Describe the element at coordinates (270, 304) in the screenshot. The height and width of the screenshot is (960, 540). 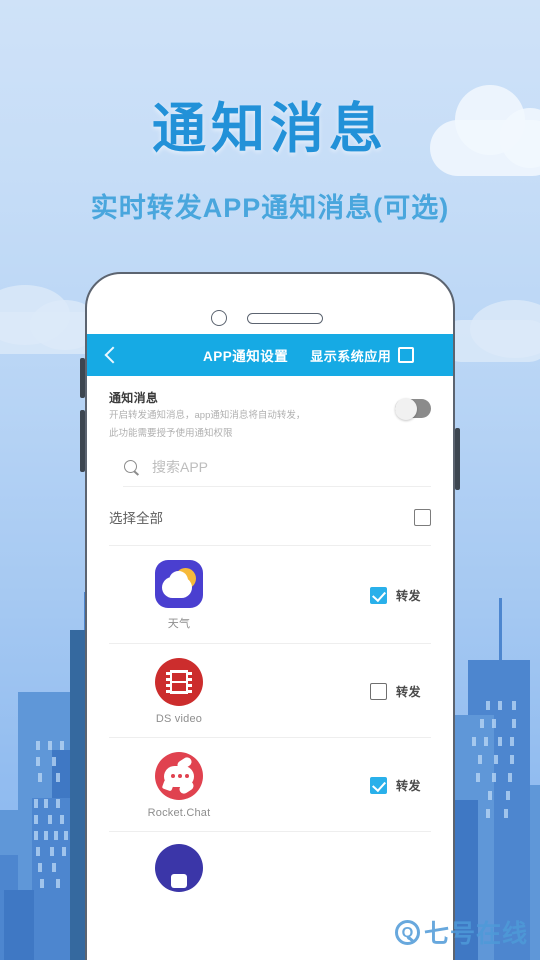
I see `phone-top-bezel` at that location.